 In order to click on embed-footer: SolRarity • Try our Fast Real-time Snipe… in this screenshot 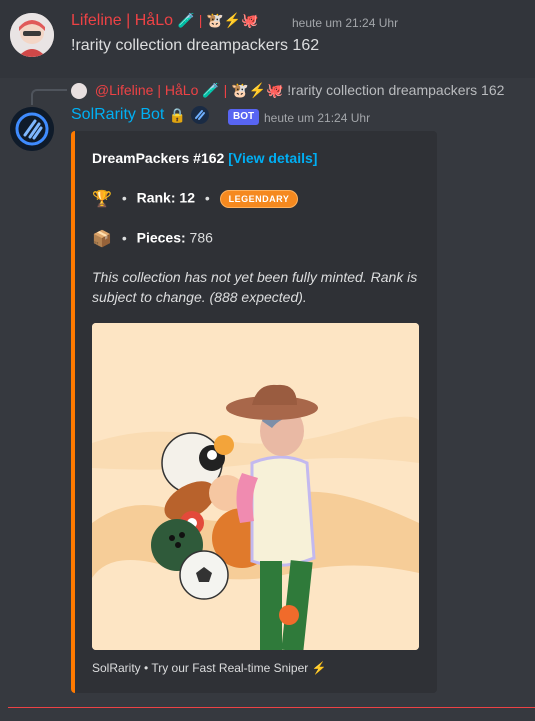, I will do `click(209, 668)`.